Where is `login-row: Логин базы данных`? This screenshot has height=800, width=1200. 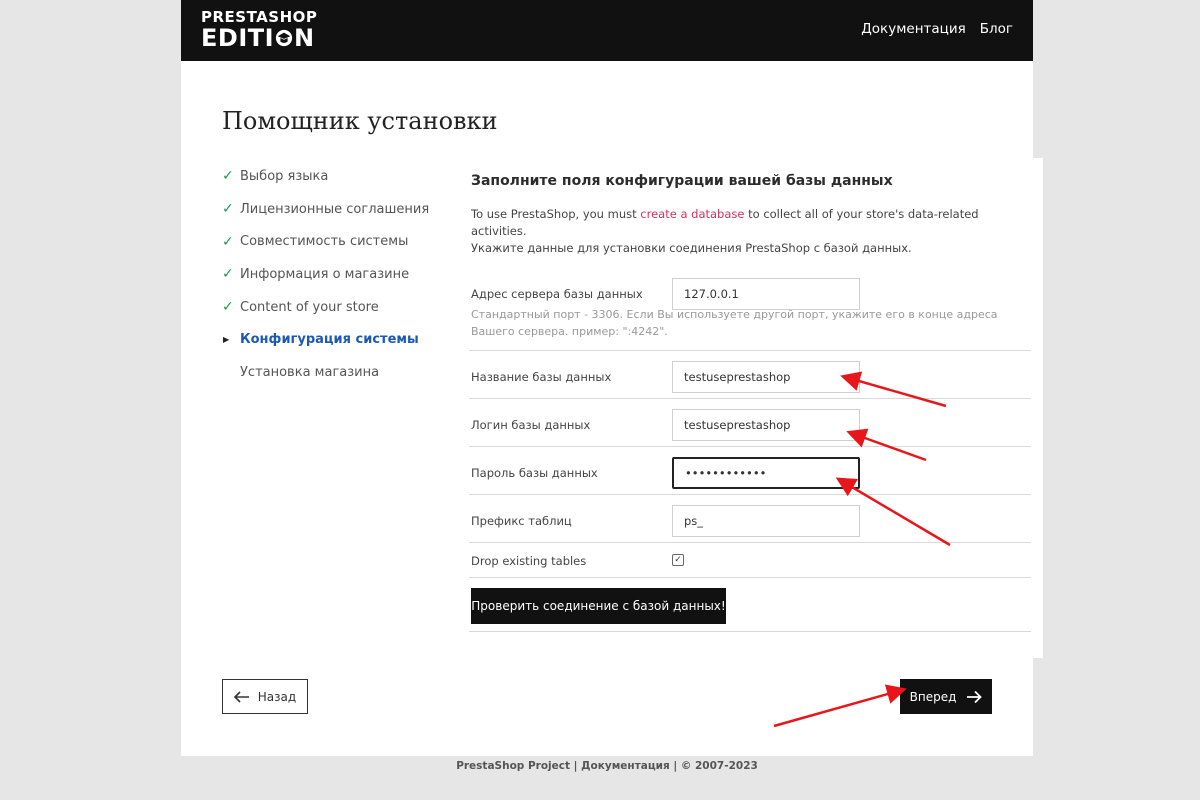 login-row: Логин базы данных is located at coordinates (750, 423).